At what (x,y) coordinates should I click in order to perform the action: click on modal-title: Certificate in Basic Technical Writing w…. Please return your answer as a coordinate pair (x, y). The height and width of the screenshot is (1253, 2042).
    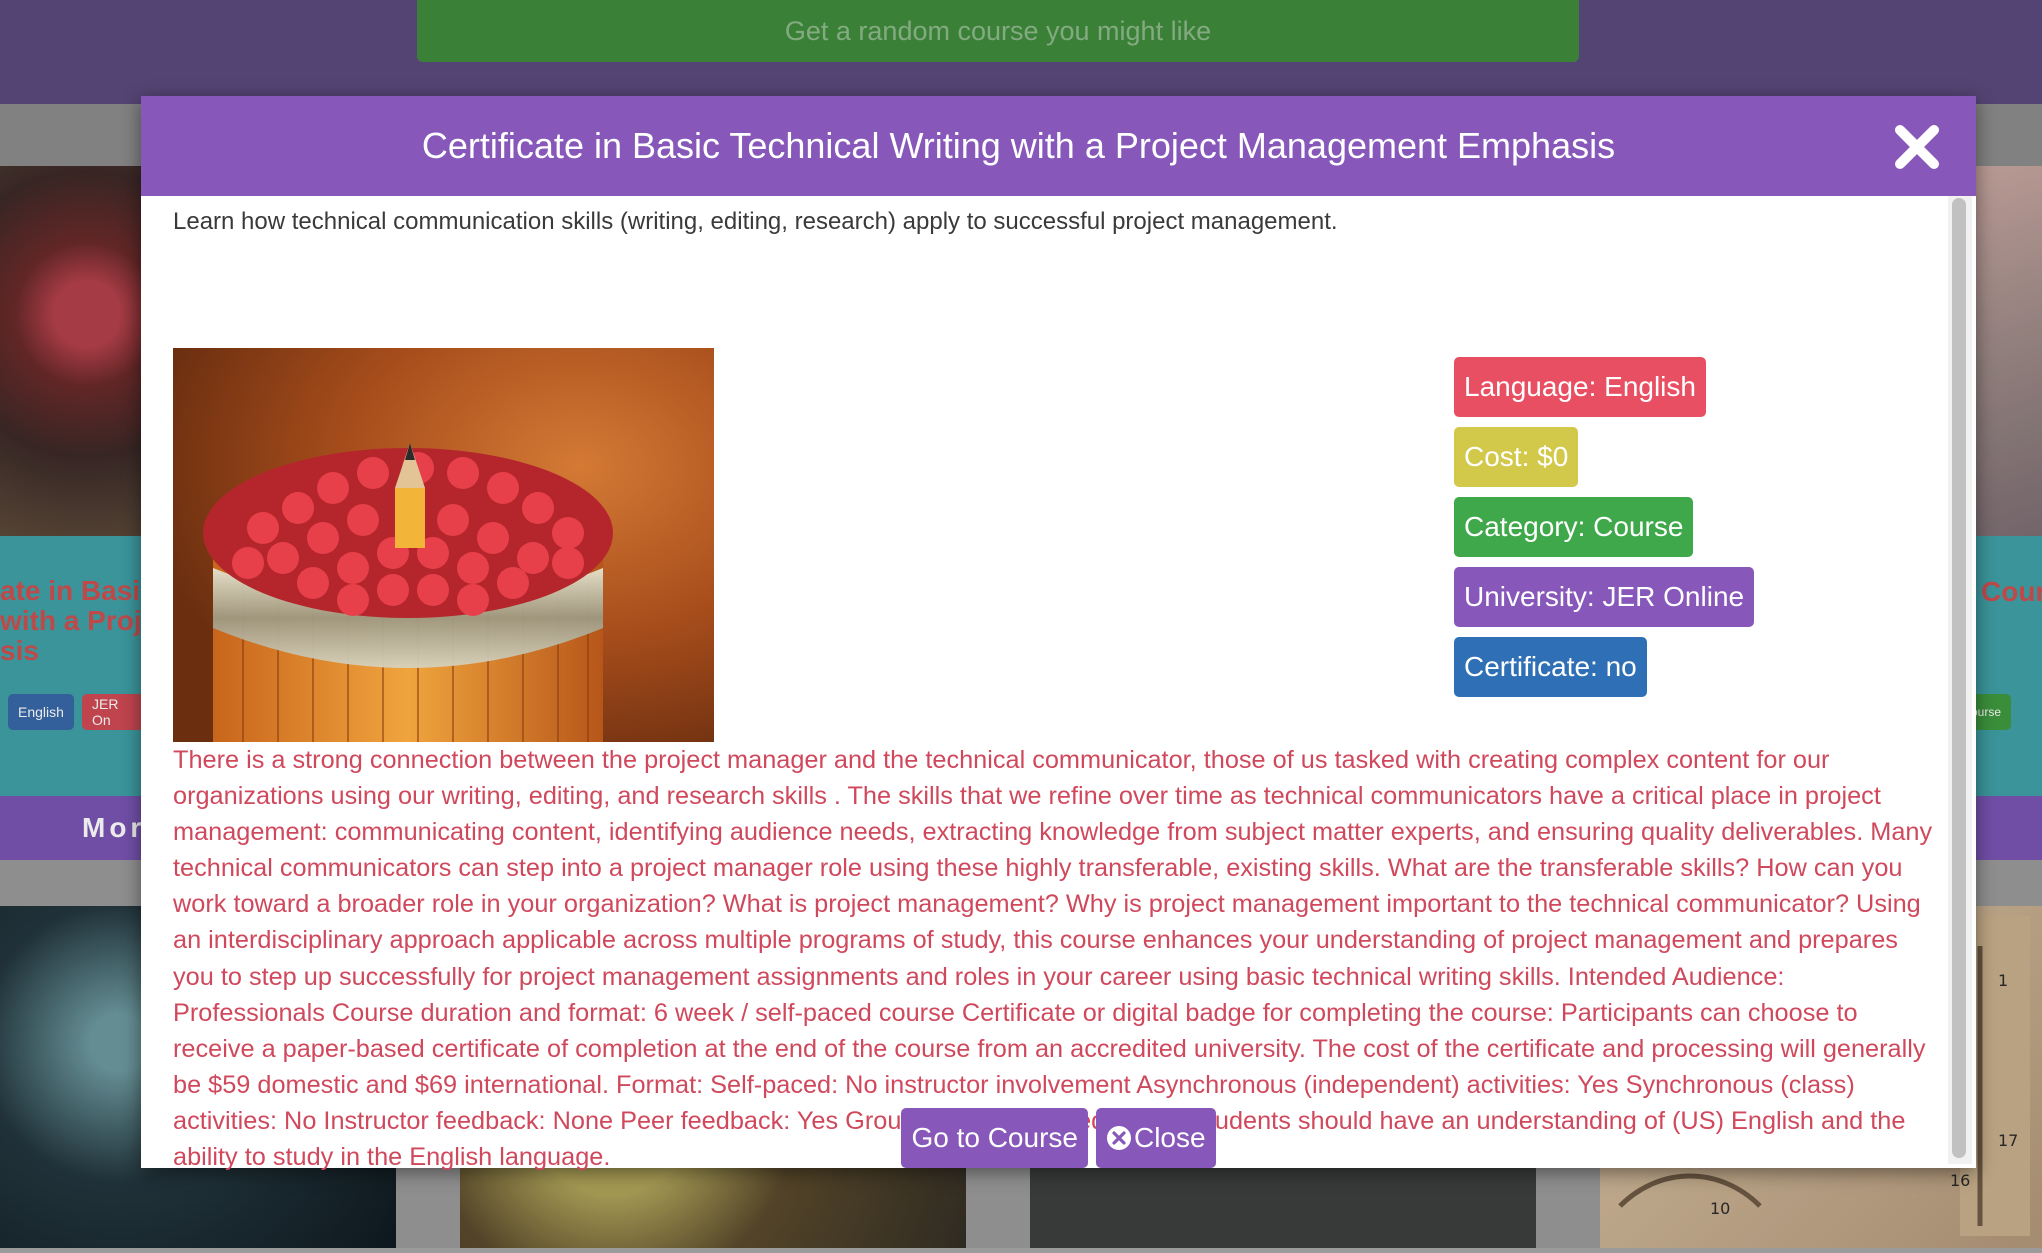
    Looking at the image, I should click on (1018, 145).